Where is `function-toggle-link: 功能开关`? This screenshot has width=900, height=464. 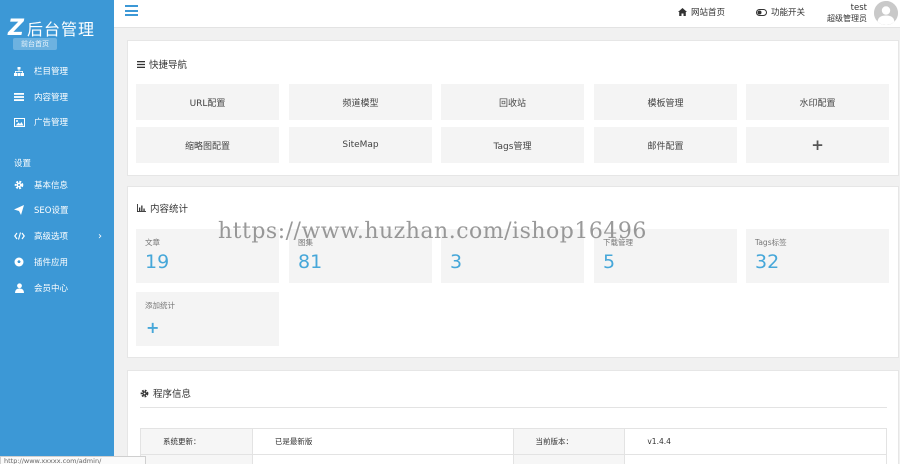 function-toggle-link: 功能开关 is located at coordinates (780, 12).